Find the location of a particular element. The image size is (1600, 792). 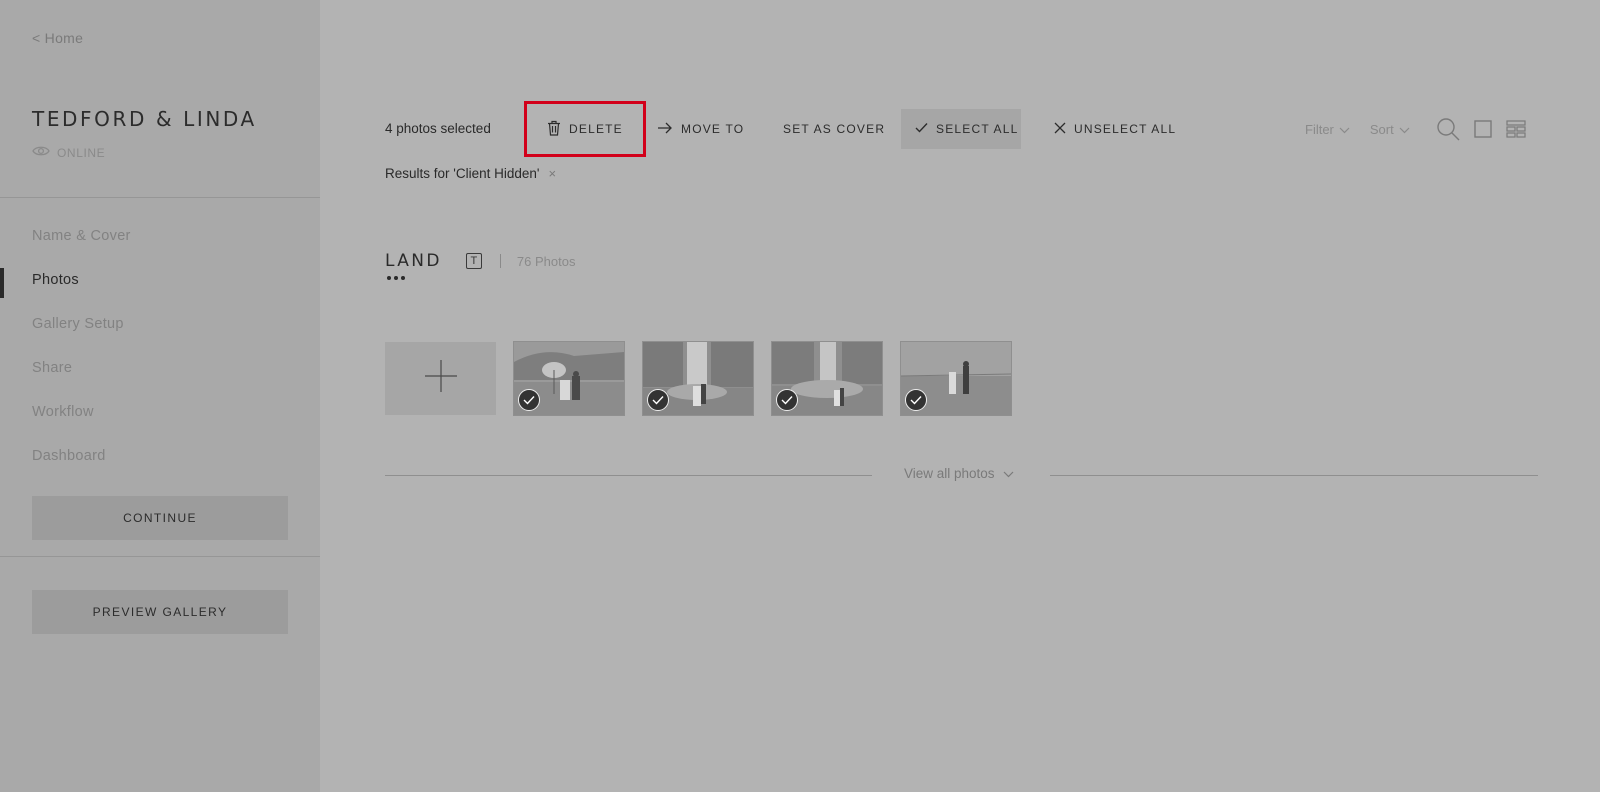

sidebar-item-workflow: Workflow is located at coordinates (160, 416).